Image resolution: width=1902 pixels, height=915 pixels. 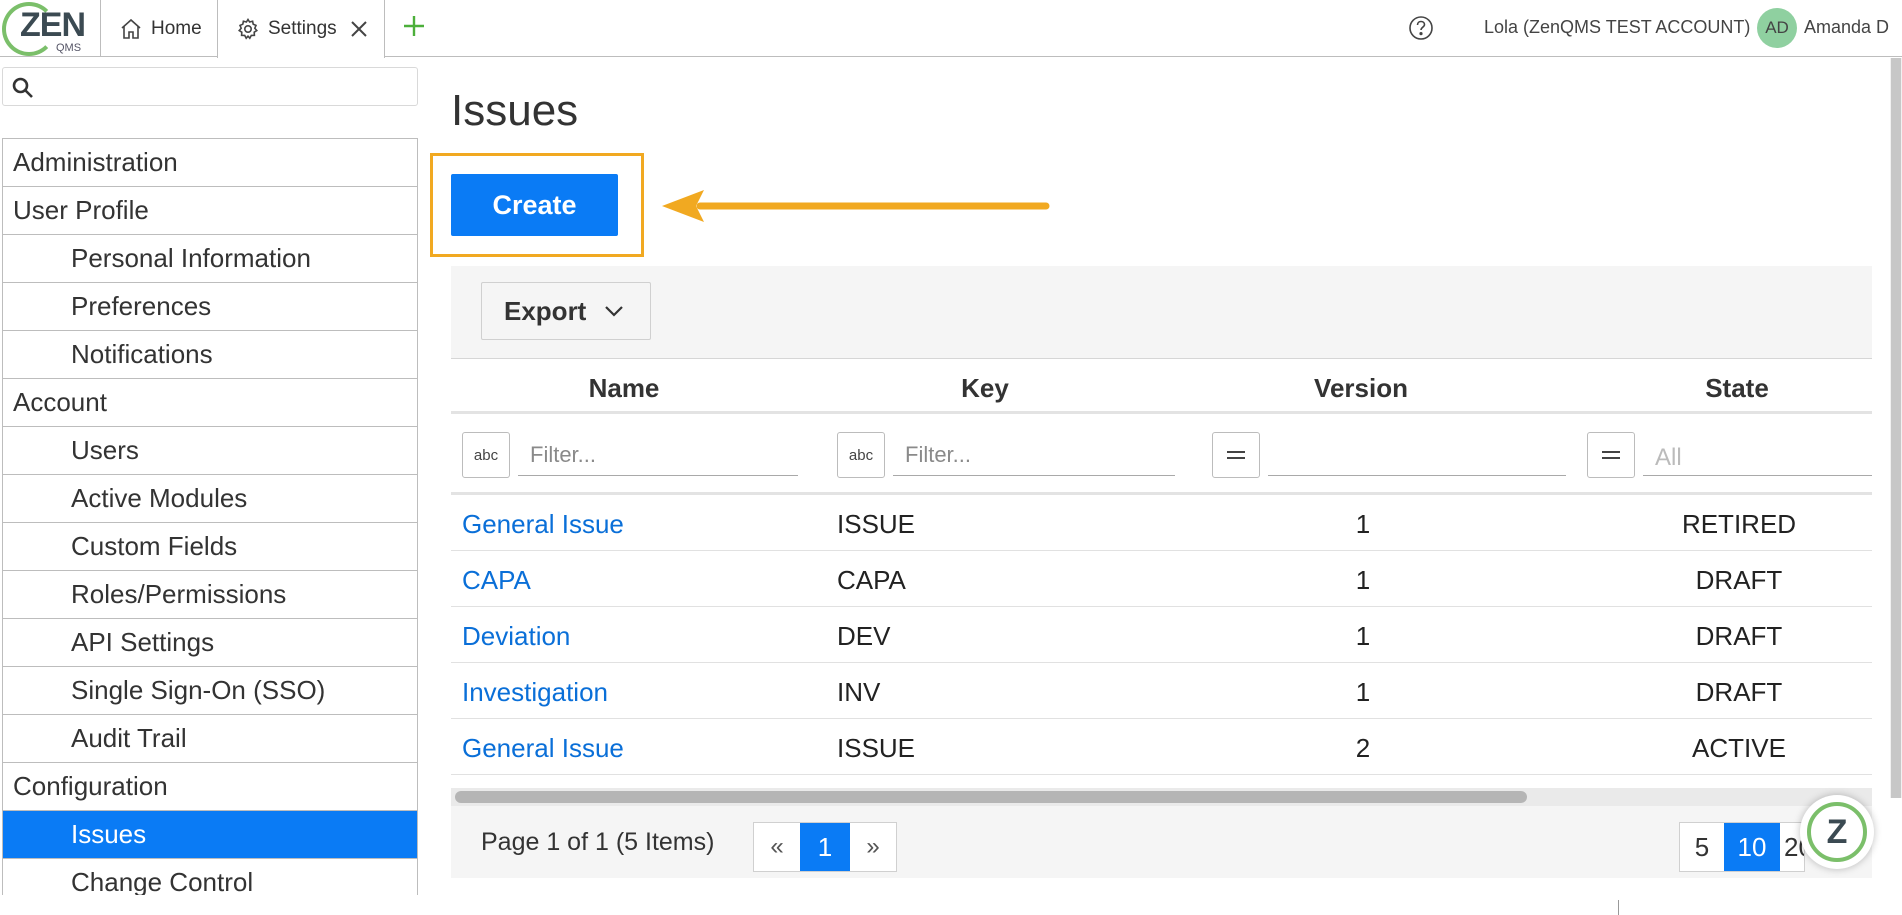 I want to click on vertical-scrollbar, so click(x=1896, y=428).